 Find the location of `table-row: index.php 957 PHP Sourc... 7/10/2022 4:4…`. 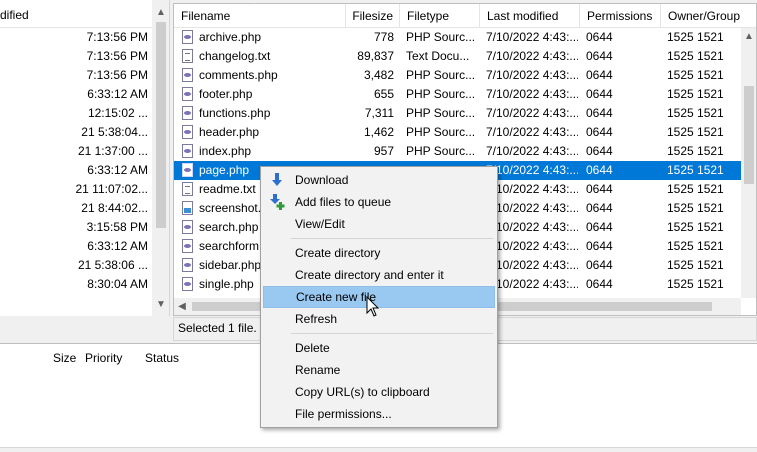

table-row: index.php 957 PHP Sourc... 7/10/2022 4:4… is located at coordinates (457, 151).